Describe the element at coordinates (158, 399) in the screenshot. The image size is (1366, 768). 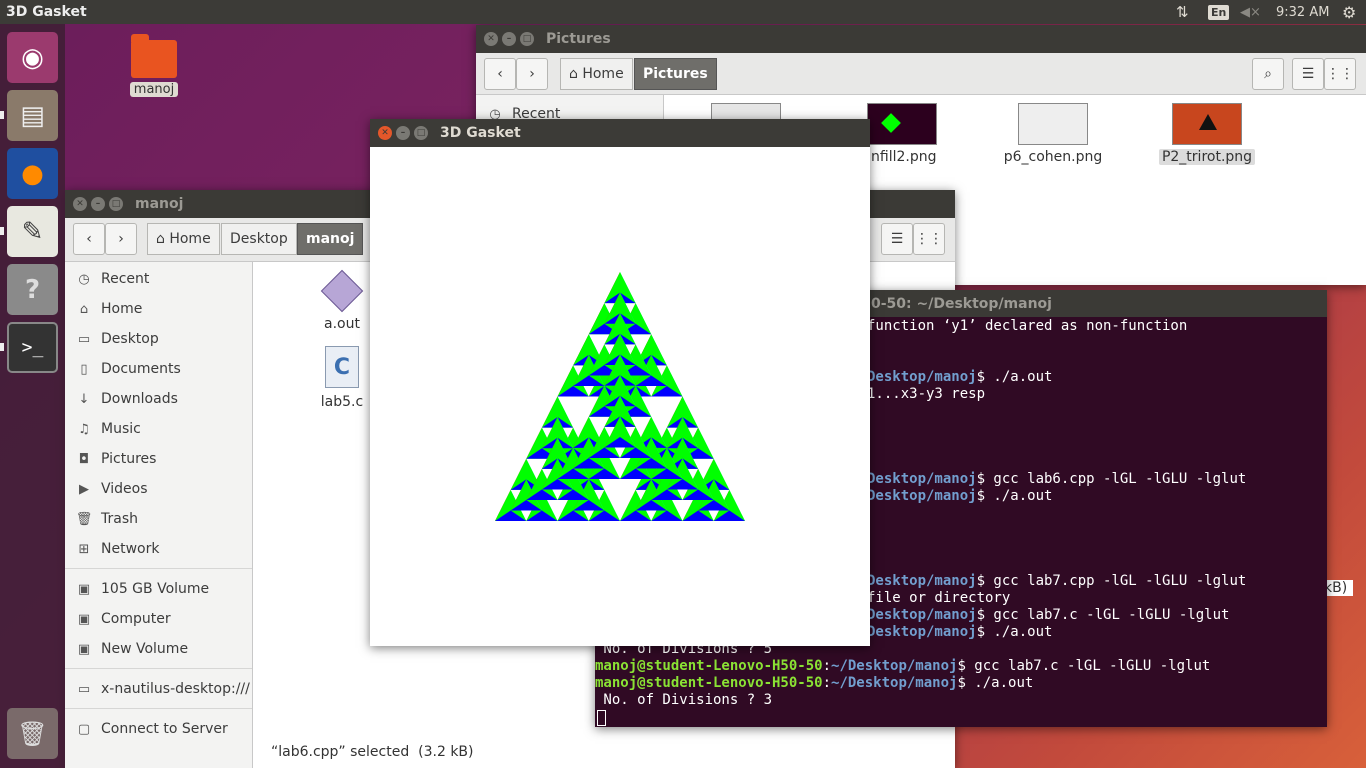
I see `sidebar-item-downloads: ↓ Downloads` at that location.